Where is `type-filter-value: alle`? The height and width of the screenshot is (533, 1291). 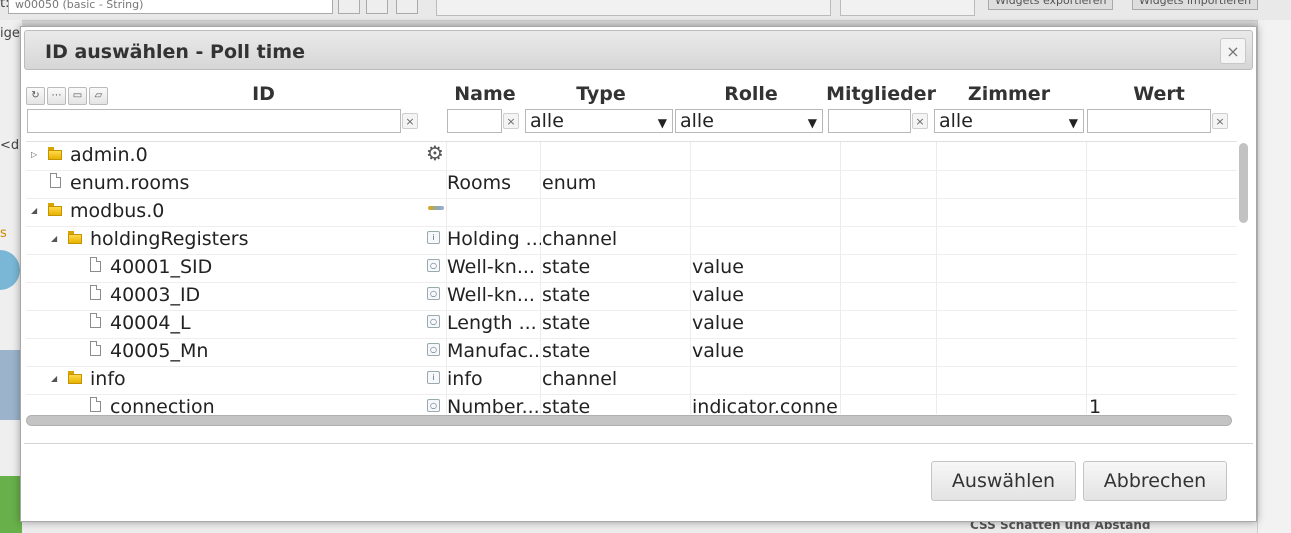 type-filter-value: alle is located at coordinates (547, 121).